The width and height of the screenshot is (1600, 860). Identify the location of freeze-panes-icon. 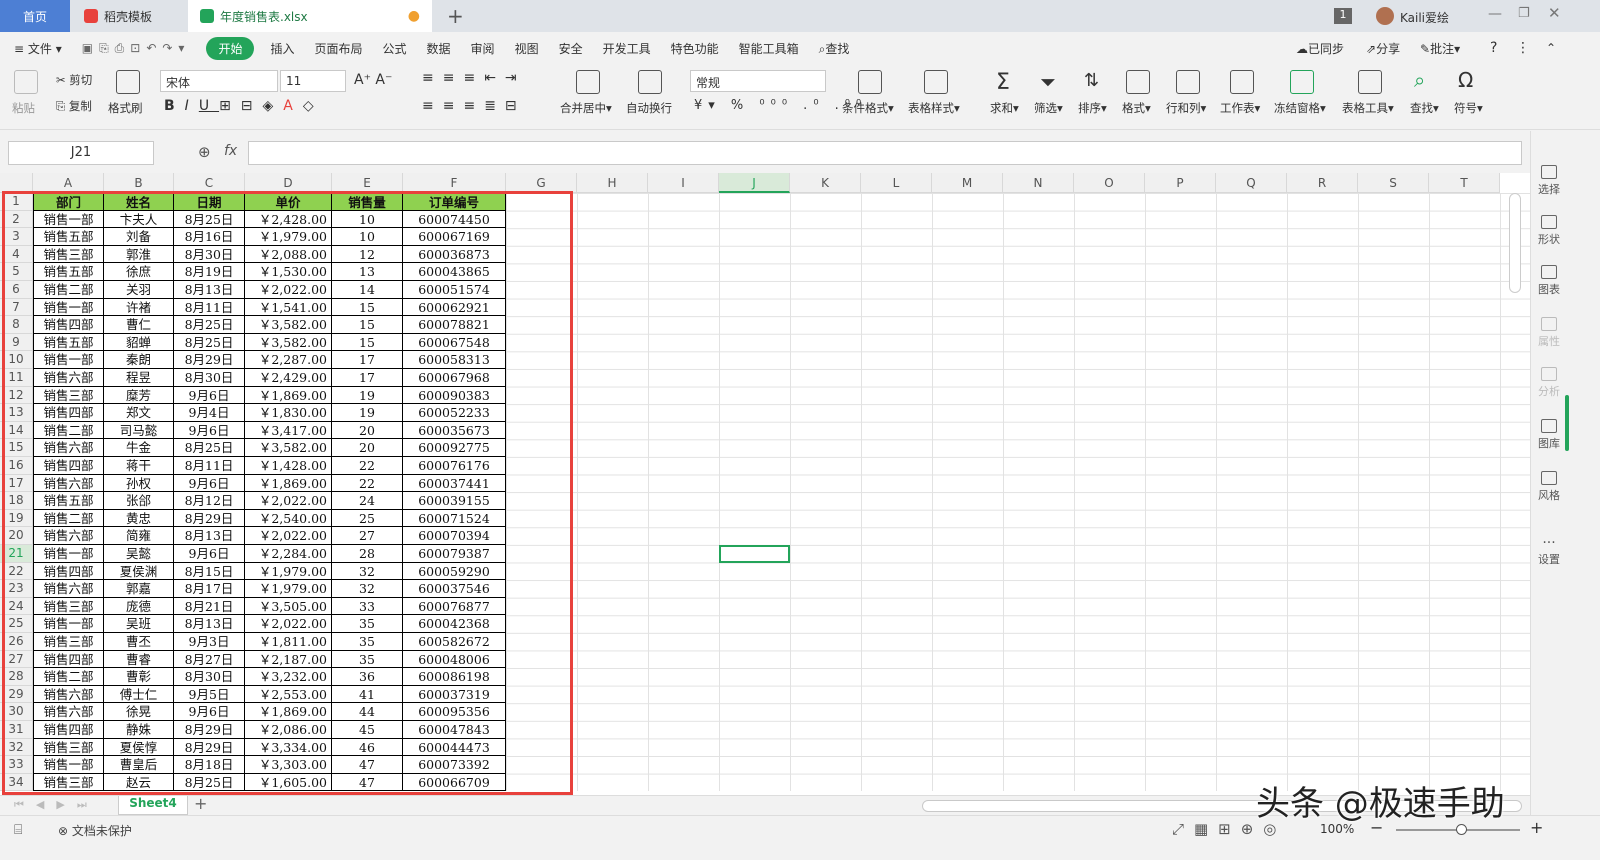
(1302, 82).